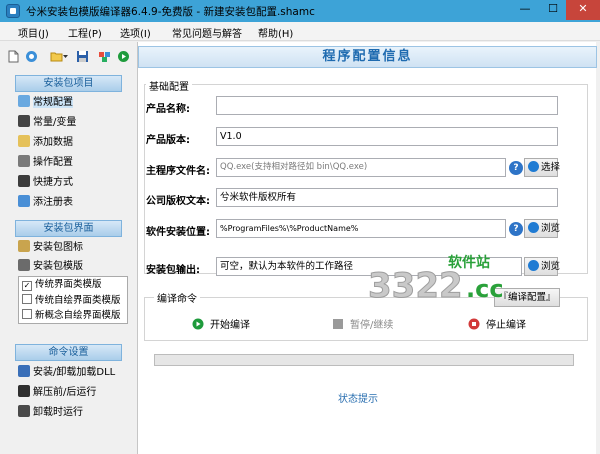 This screenshot has width=600, height=454. Describe the element at coordinates (24, 391) in the screenshot. I see `unzip-icon` at that location.